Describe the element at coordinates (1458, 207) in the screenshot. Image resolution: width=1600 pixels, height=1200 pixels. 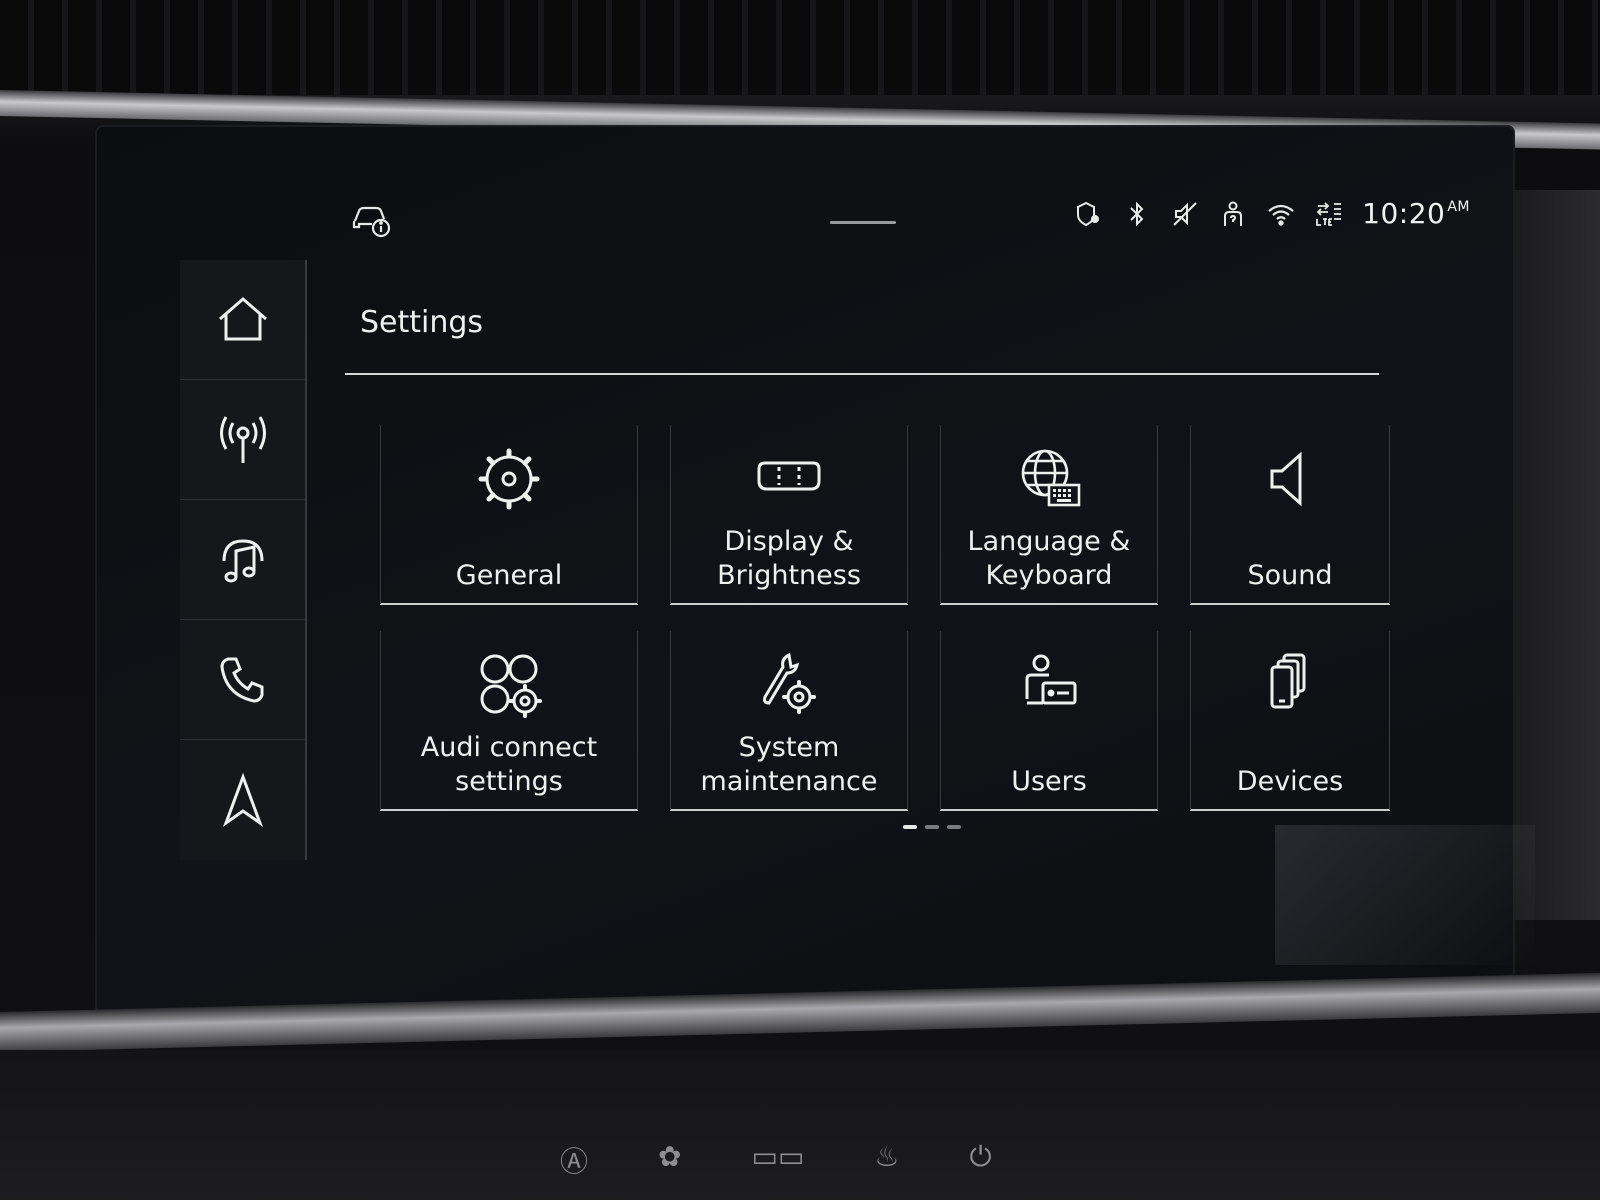
I see `clock-ampm: AM` at that location.